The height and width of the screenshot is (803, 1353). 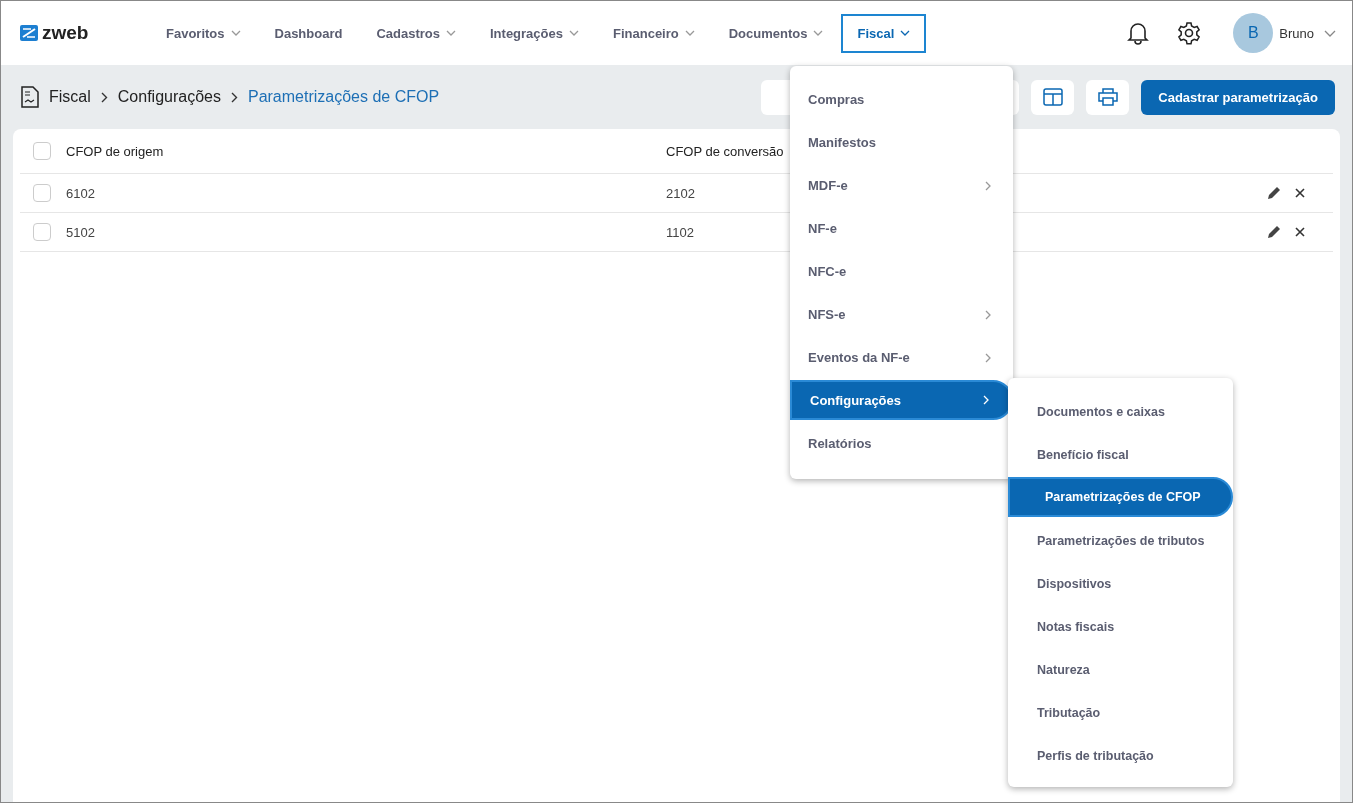 What do you see at coordinates (1253, 33) in the screenshot?
I see `user-avatar: B` at bounding box center [1253, 33].